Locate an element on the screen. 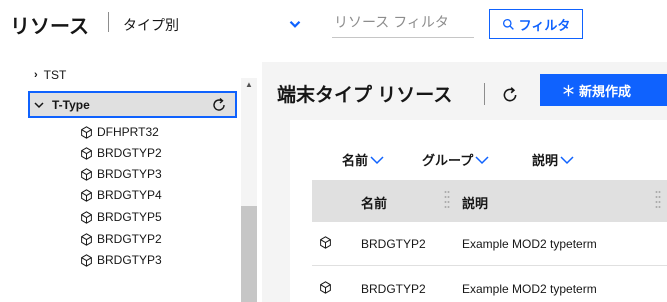  filter-button: フィルタ is located at coordinates (536, 24).